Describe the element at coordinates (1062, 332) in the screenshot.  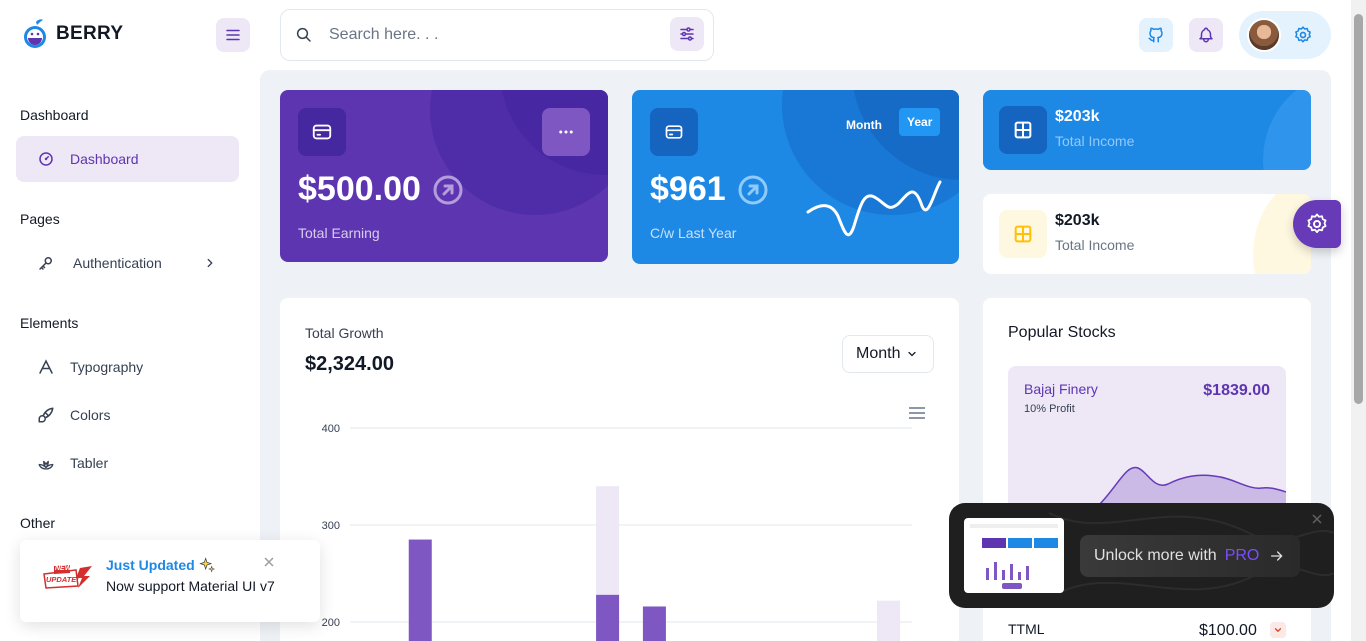
I see `stocks-title: Popular Stocks` at that location.